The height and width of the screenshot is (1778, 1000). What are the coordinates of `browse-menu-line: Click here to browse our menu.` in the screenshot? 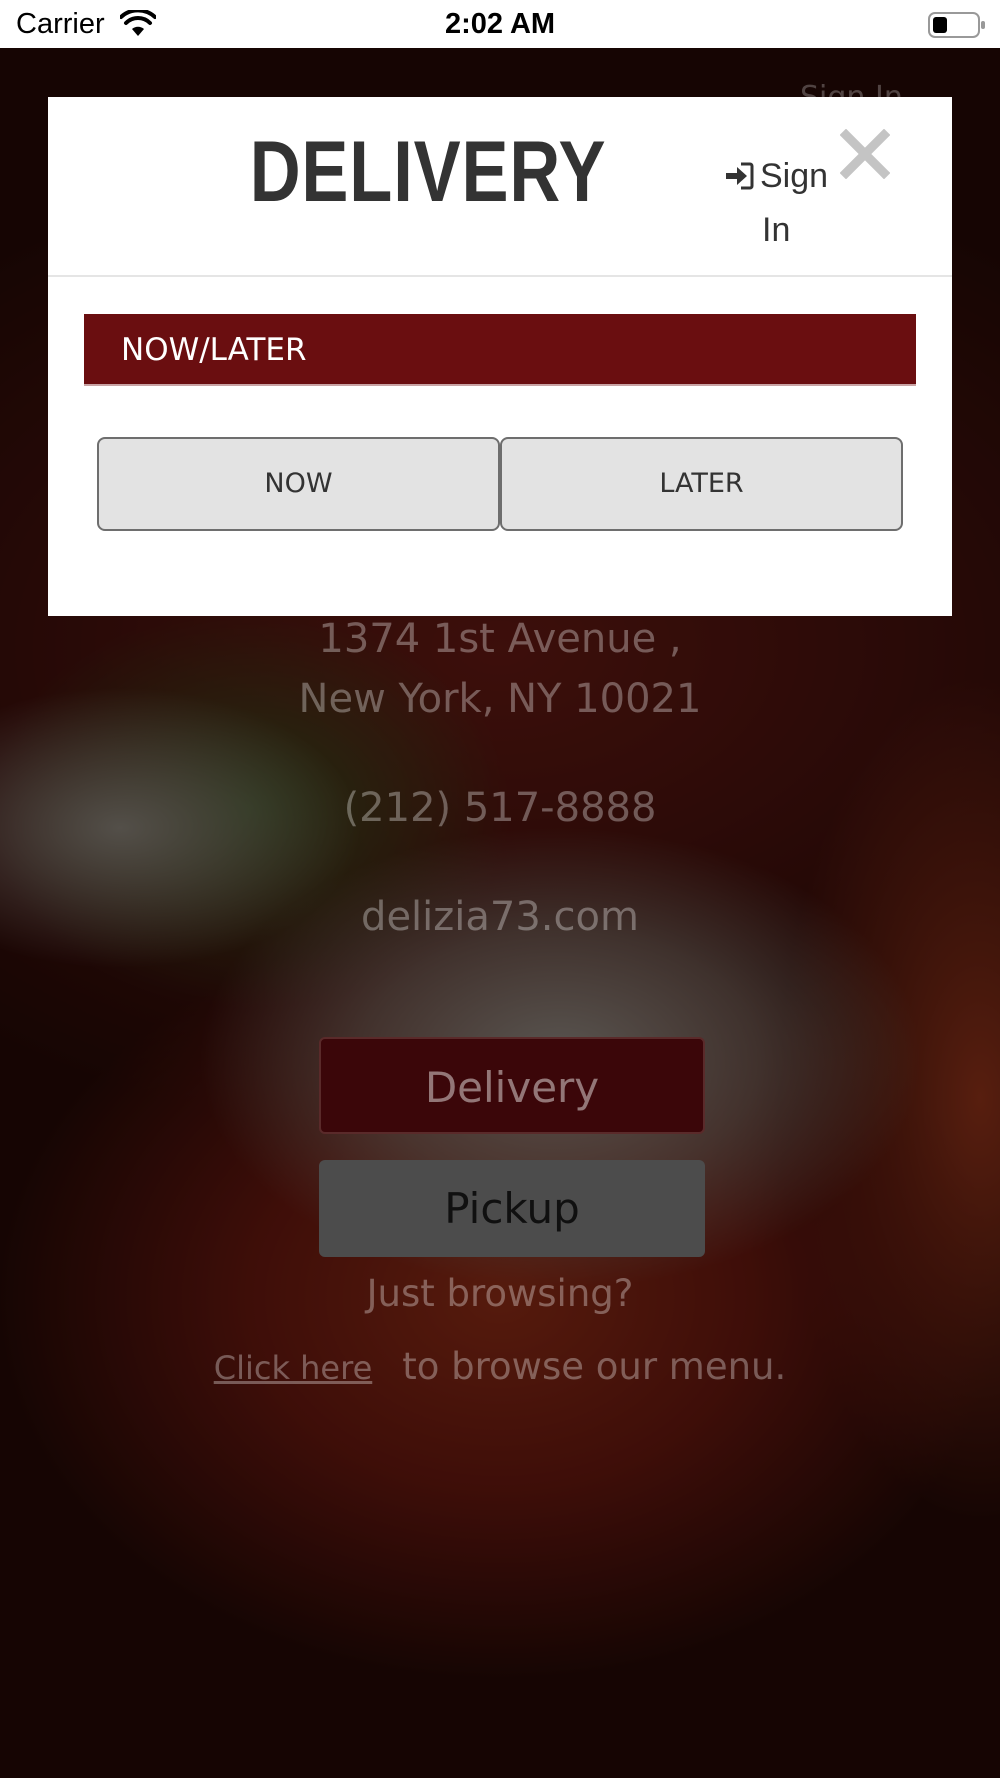 It's located at (500, 1366).